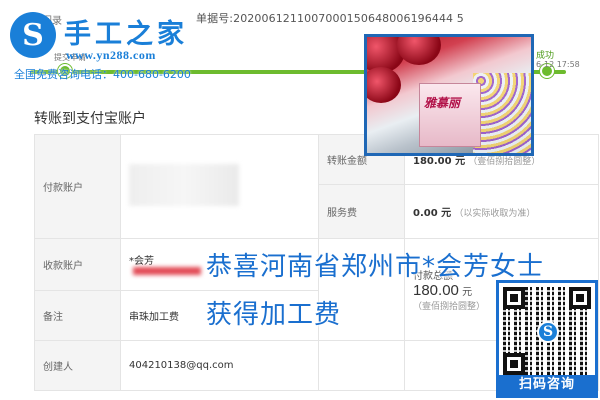  I want to click on product-box: 雅慕丽, so click(450, 115).